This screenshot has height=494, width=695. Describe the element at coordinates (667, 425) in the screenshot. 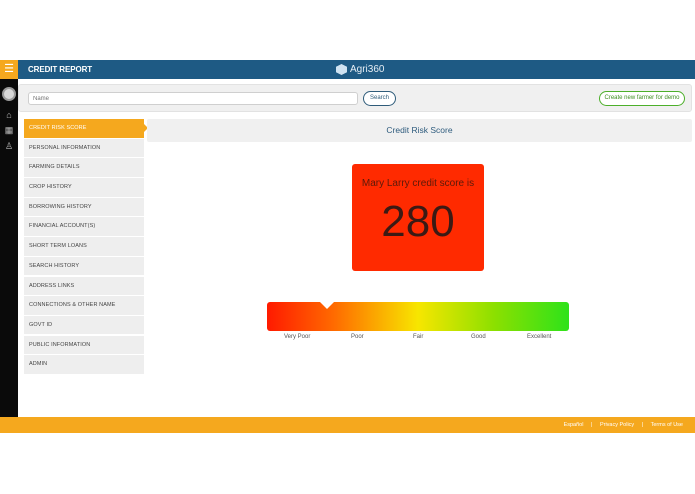

I see `footer-link-terms: Terms of Use` at that location.